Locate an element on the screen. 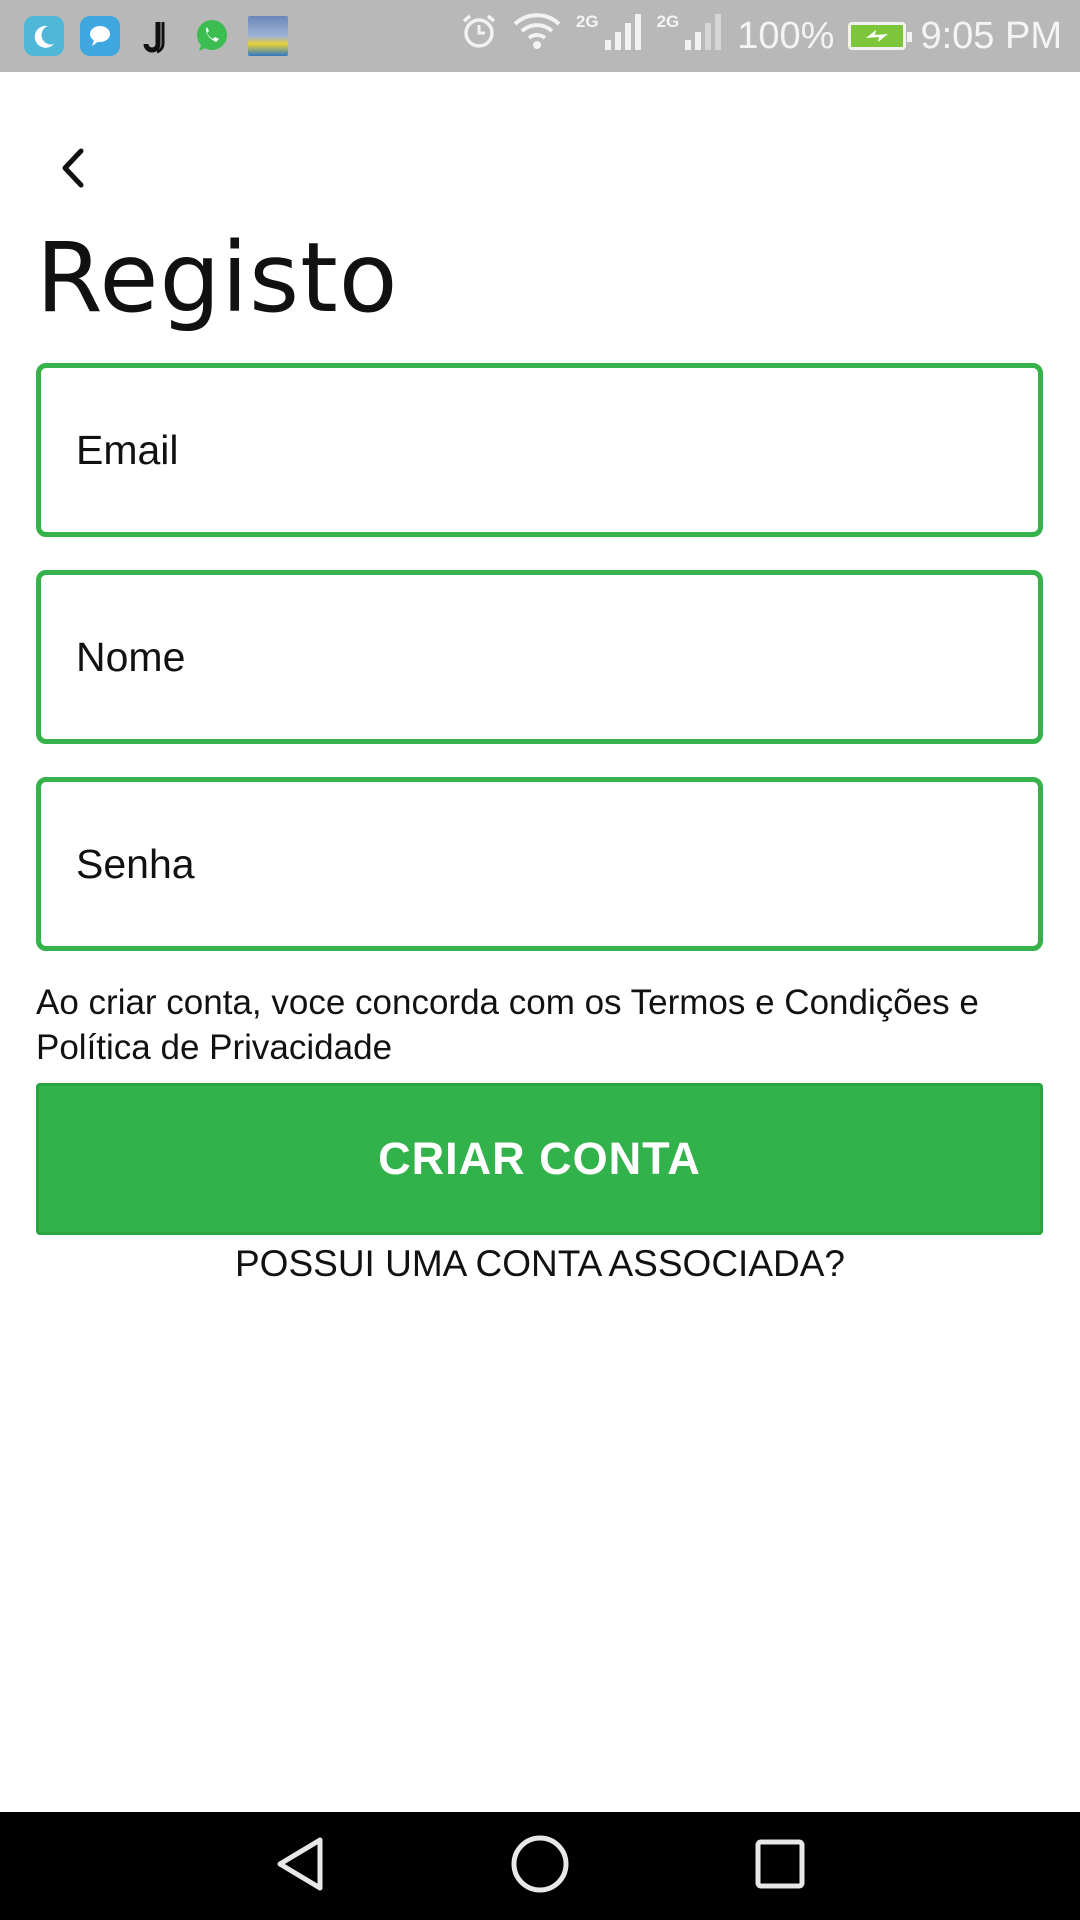 This screenshot has width=1080, height=1920. back-triangle-icon is located at coordinates (300, 1866).